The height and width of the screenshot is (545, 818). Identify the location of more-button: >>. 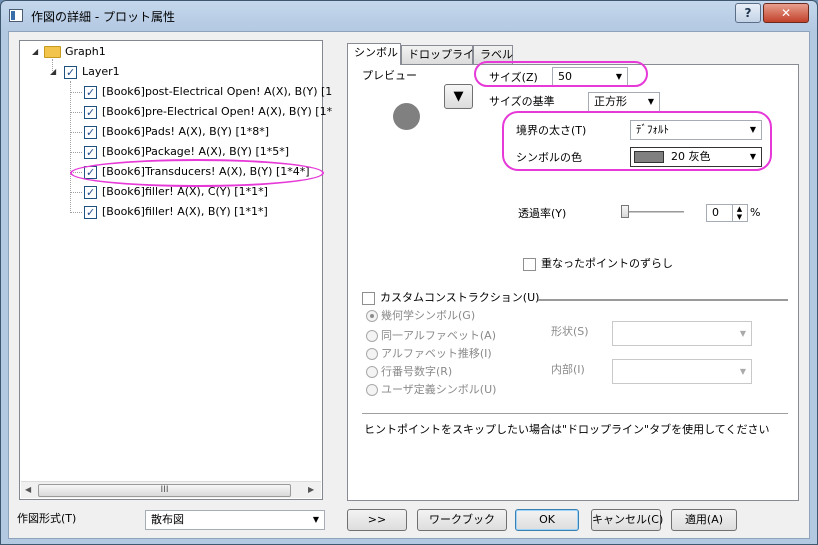
(377, 520).